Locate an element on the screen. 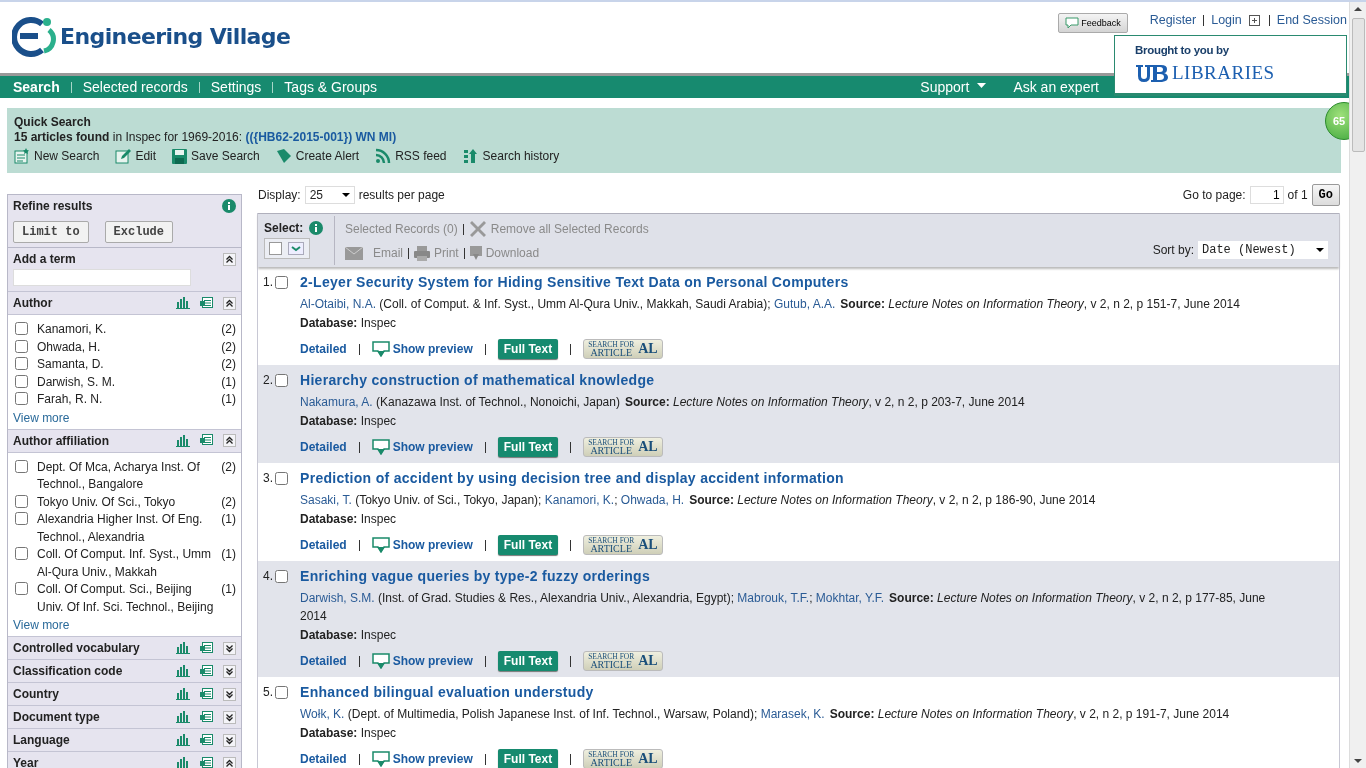 The width and height of the screenshot is (1366, 768). author-link: Gutub, A.A. is located at coordinates (804, 304).